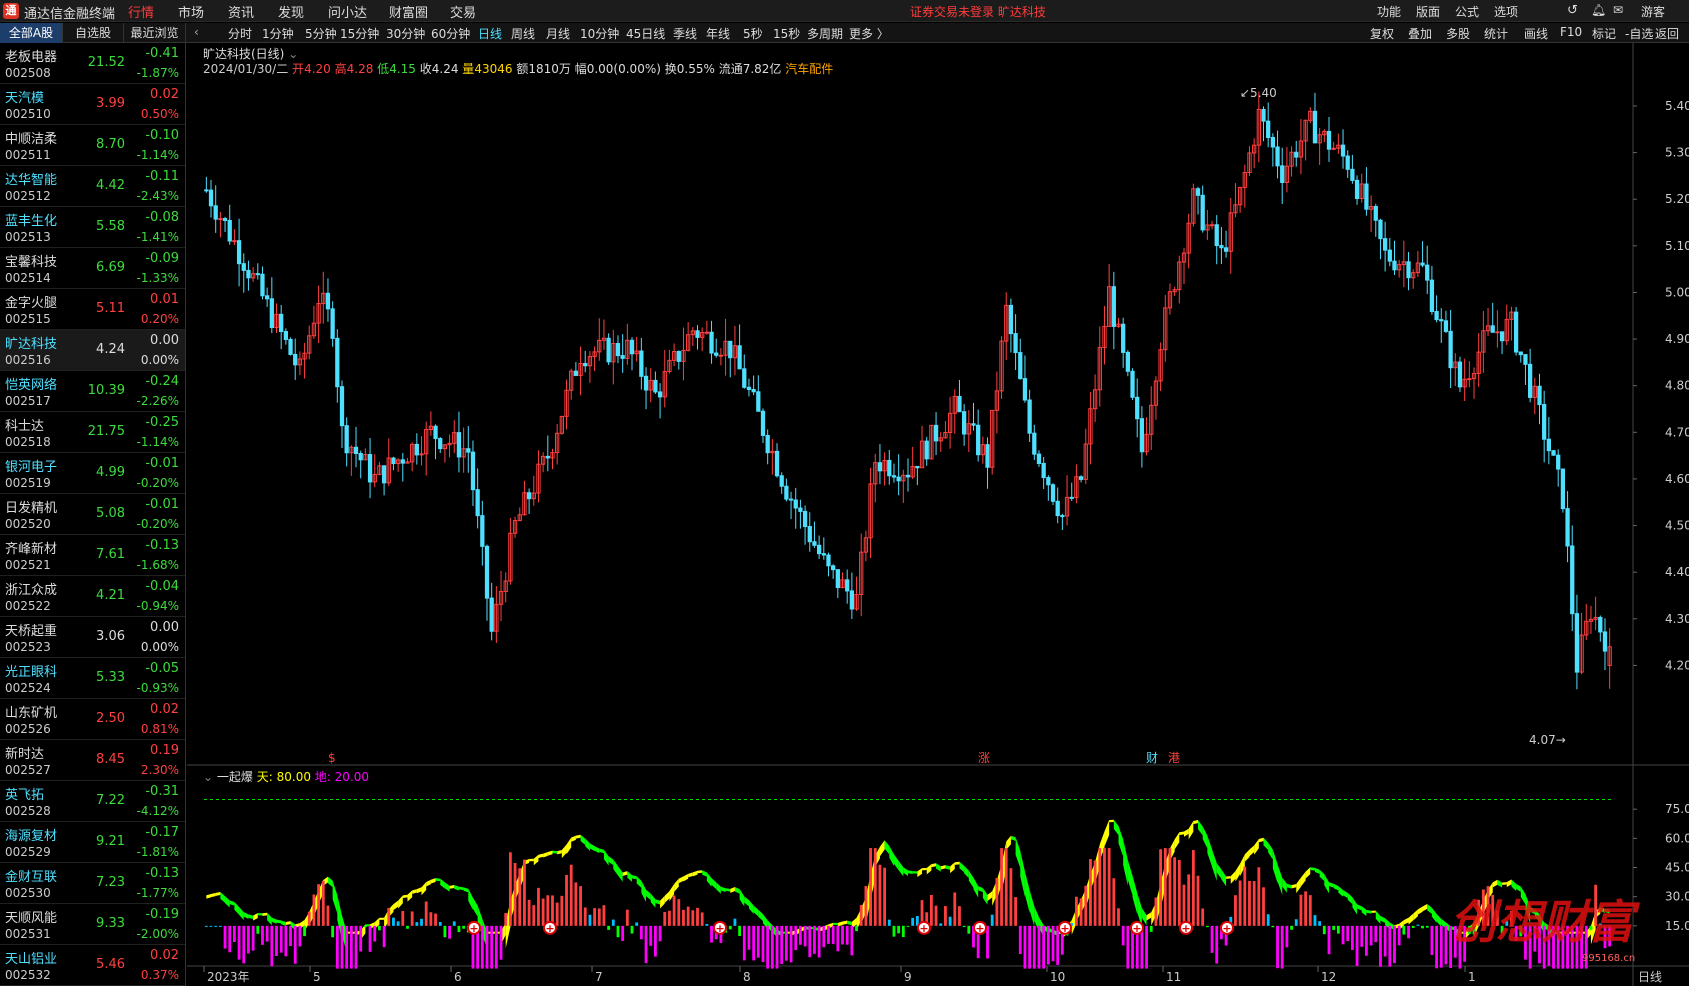  What do you see at coordinates (685, 33) in the screenshot?
I see `period-11: 季线` at bounding box center [685, 33].